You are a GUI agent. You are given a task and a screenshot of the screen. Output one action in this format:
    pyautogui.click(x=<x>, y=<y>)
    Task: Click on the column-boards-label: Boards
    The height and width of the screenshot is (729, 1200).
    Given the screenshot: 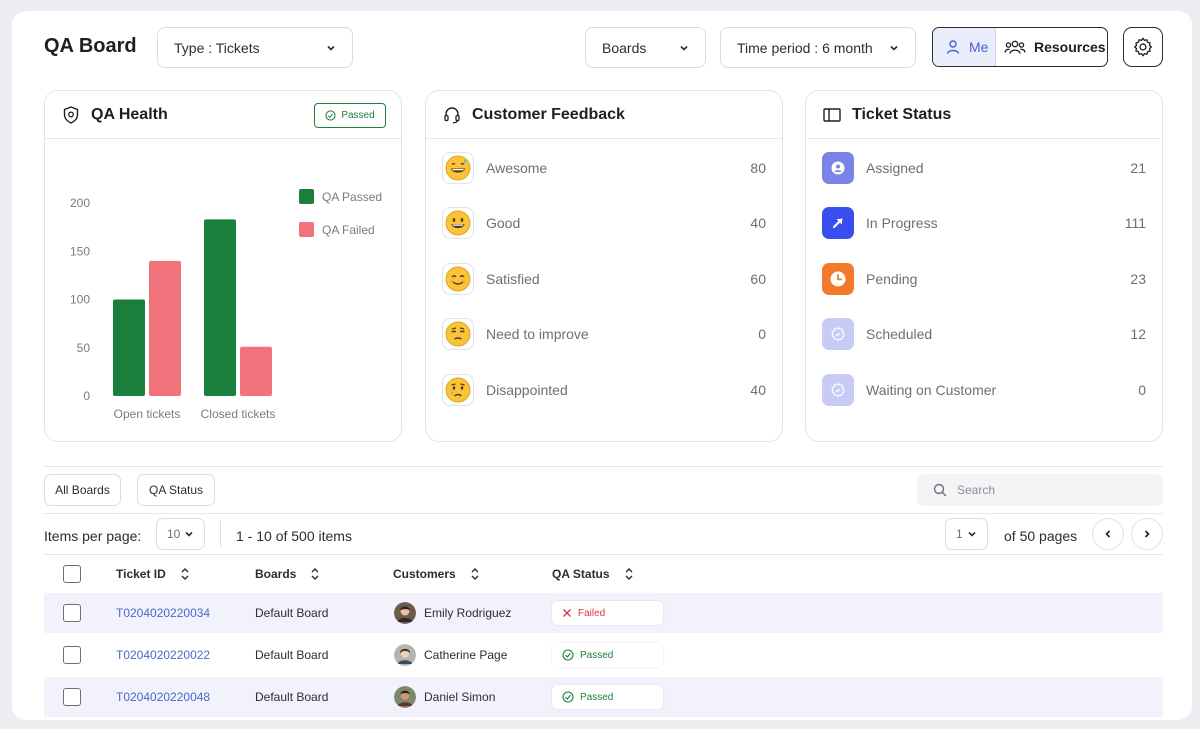 What is the action you would take?
    pyautogui.click(x=276, y=574)
    